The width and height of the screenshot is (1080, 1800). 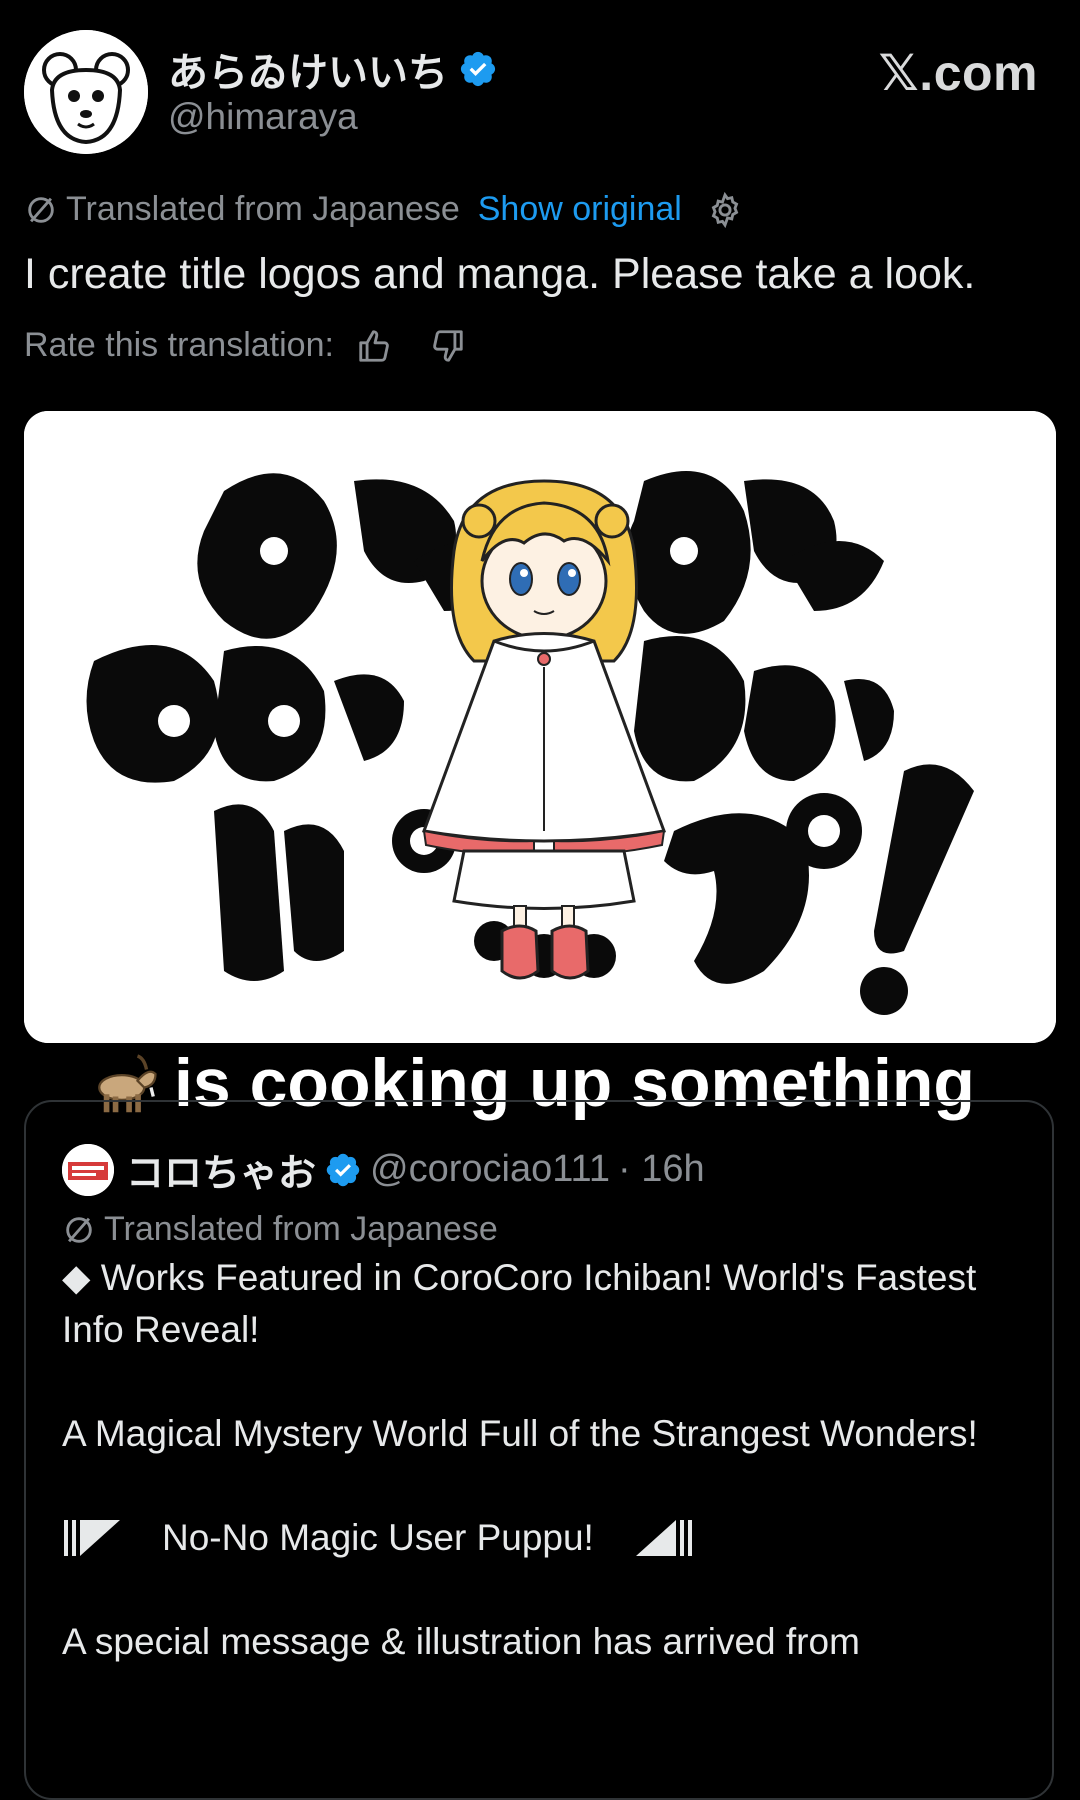 I want to click on quote-translated-label: Translated from Japanese, so click(x=301, y=1229).